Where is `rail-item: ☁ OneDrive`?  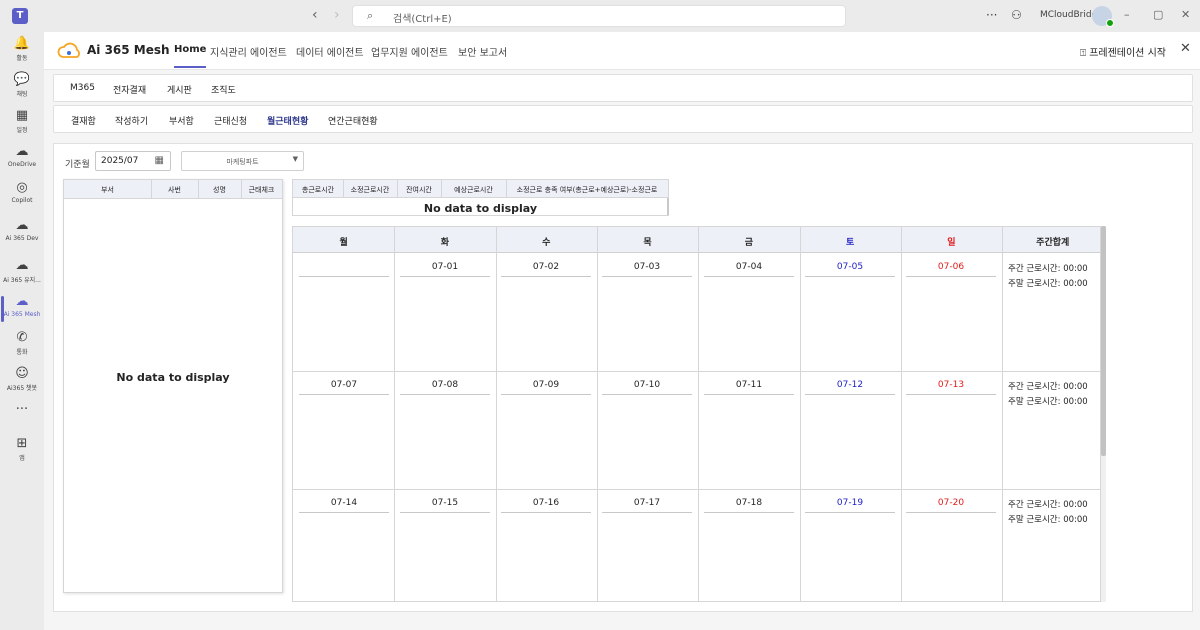 rail-item: ☁ OneDrive is located at coordinates (22, 156).